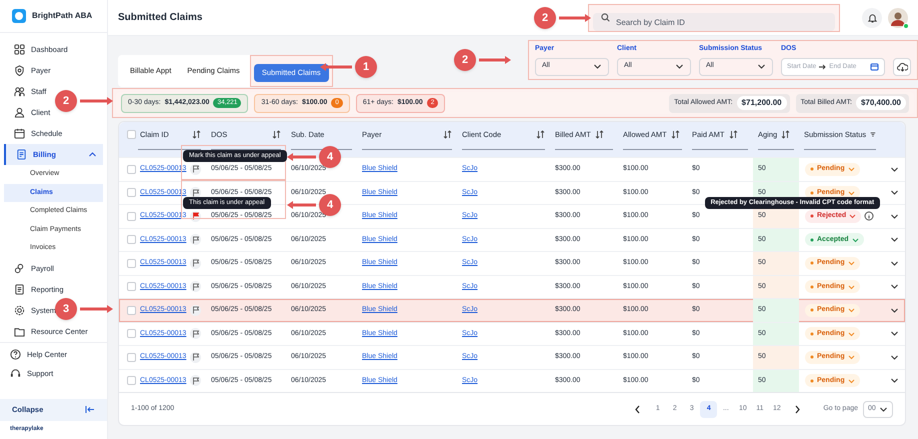 The image size is (918, 439). I want to click on callout-badge: 1, so click(366, 67).